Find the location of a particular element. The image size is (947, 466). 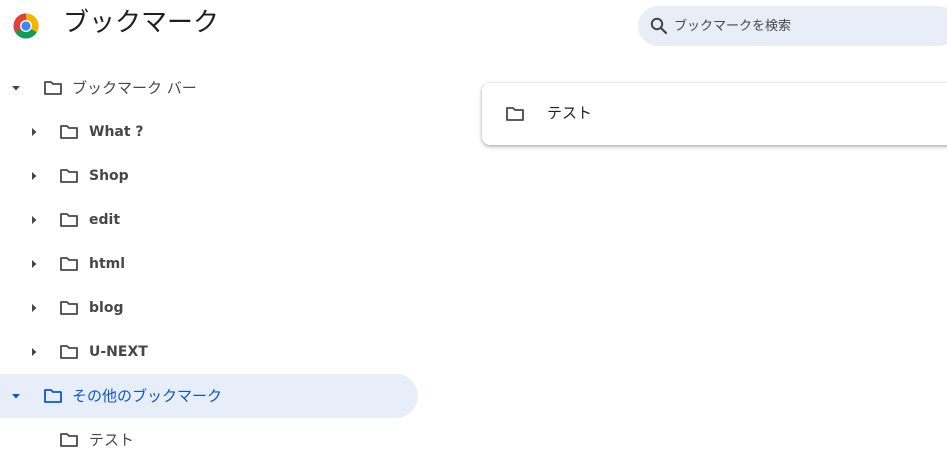

tree-item-other-bookmarks: その他のブックマーク is located at coordinates (209, 396).